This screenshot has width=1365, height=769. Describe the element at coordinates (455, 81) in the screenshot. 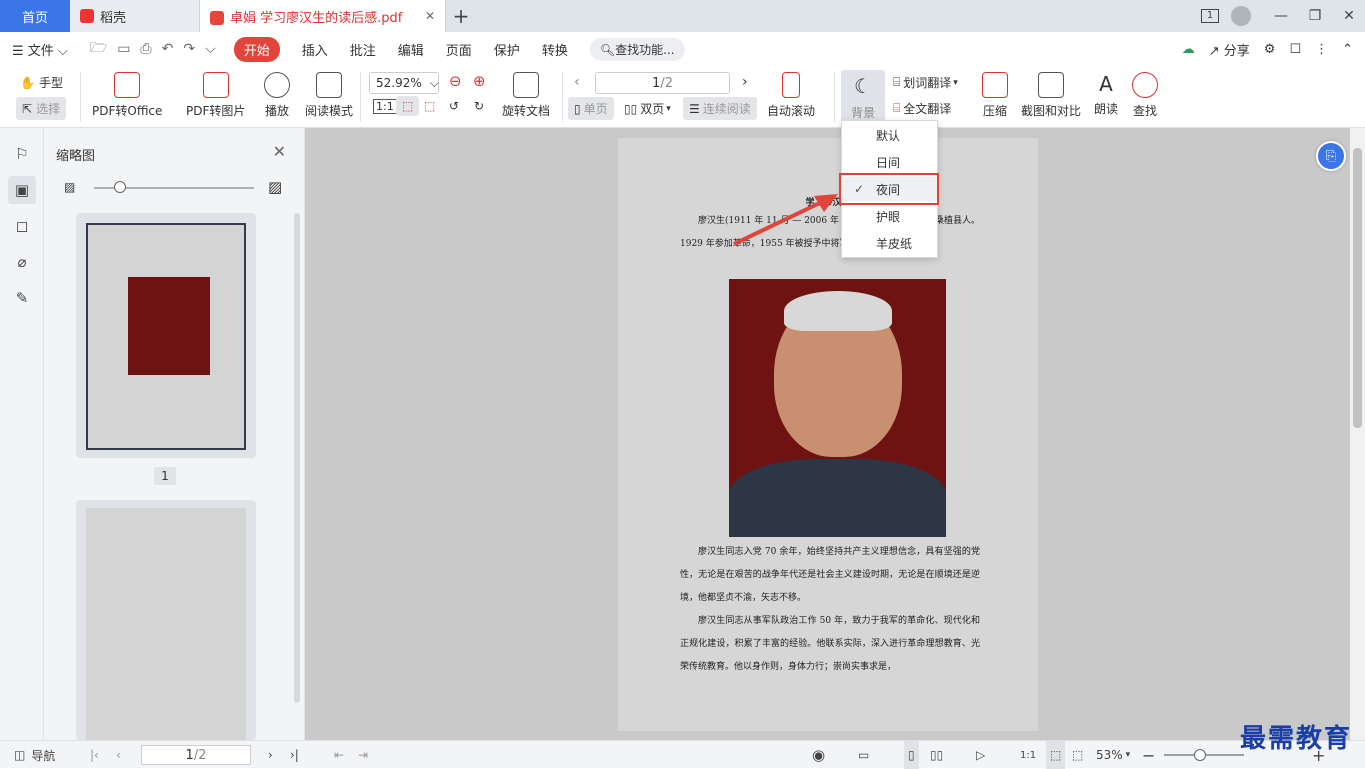

I see `zoom-out-icon: ⊖` at that location.